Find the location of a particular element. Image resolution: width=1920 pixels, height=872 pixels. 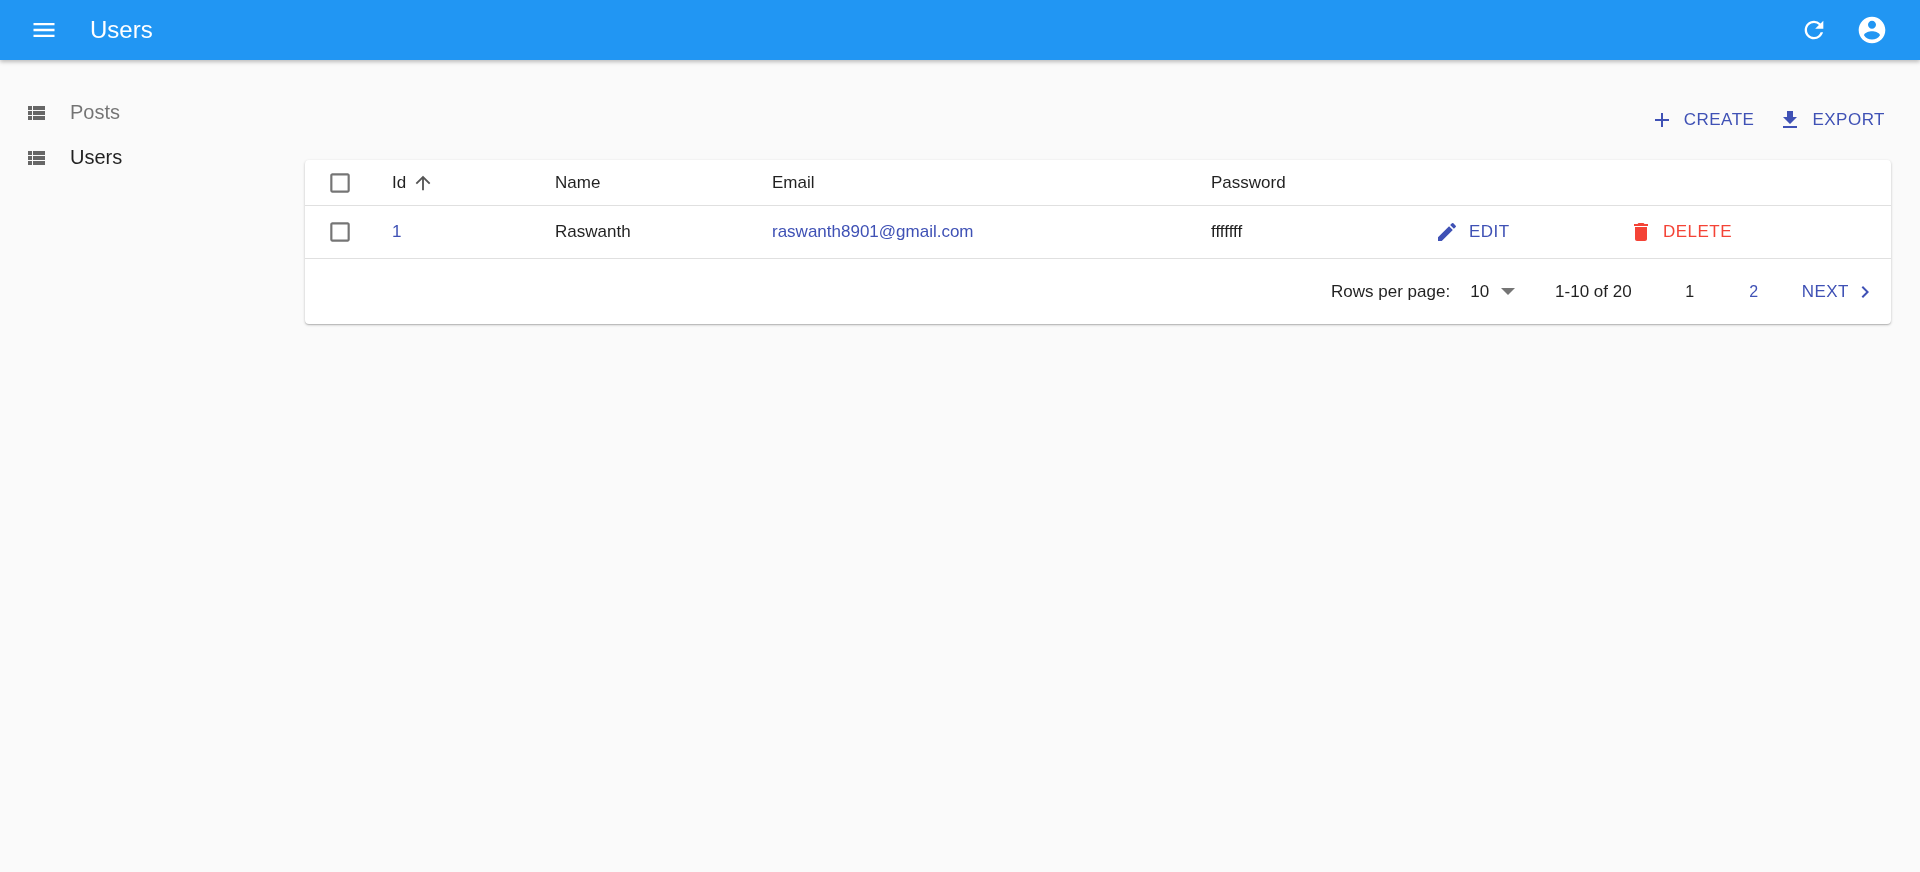

checkbox-icon is located at coordinates (340, 232).